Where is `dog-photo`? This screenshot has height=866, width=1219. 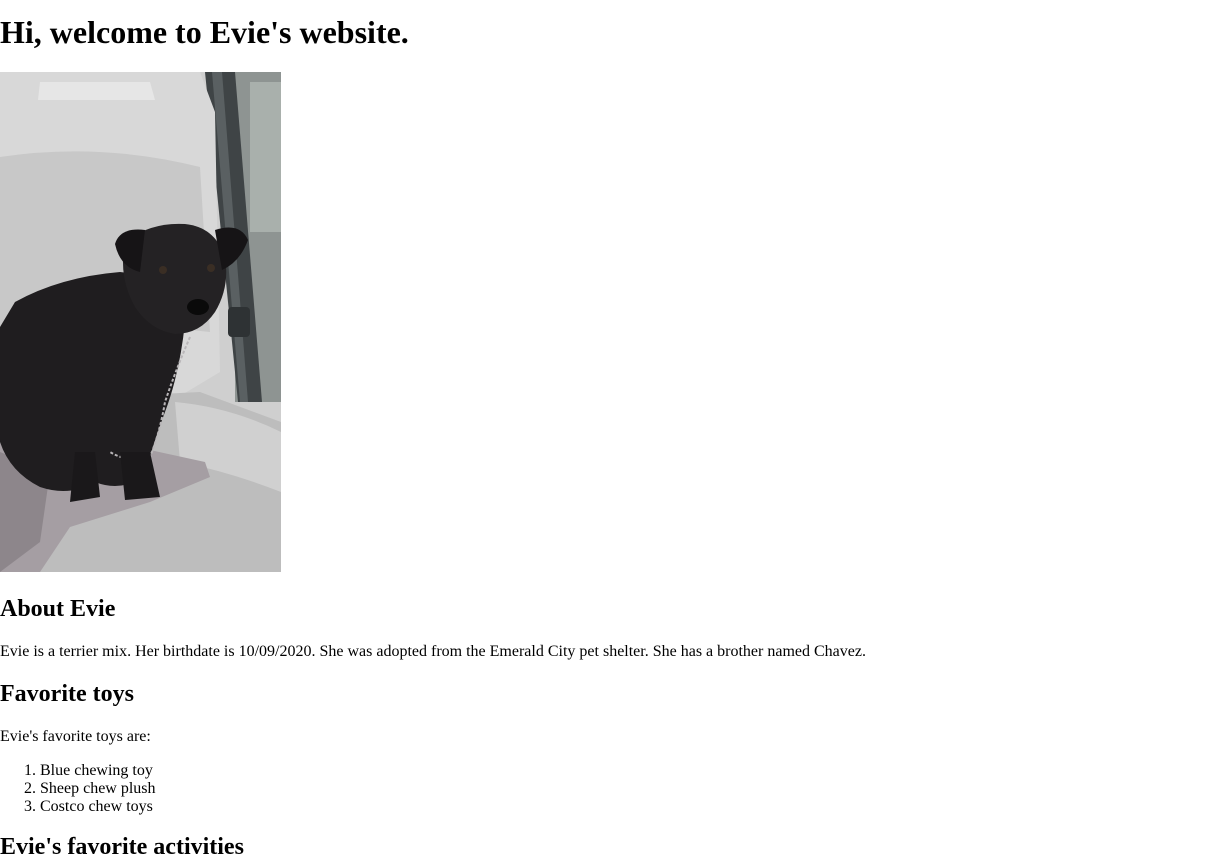
dog-photo is located at coordinates (140, 322).